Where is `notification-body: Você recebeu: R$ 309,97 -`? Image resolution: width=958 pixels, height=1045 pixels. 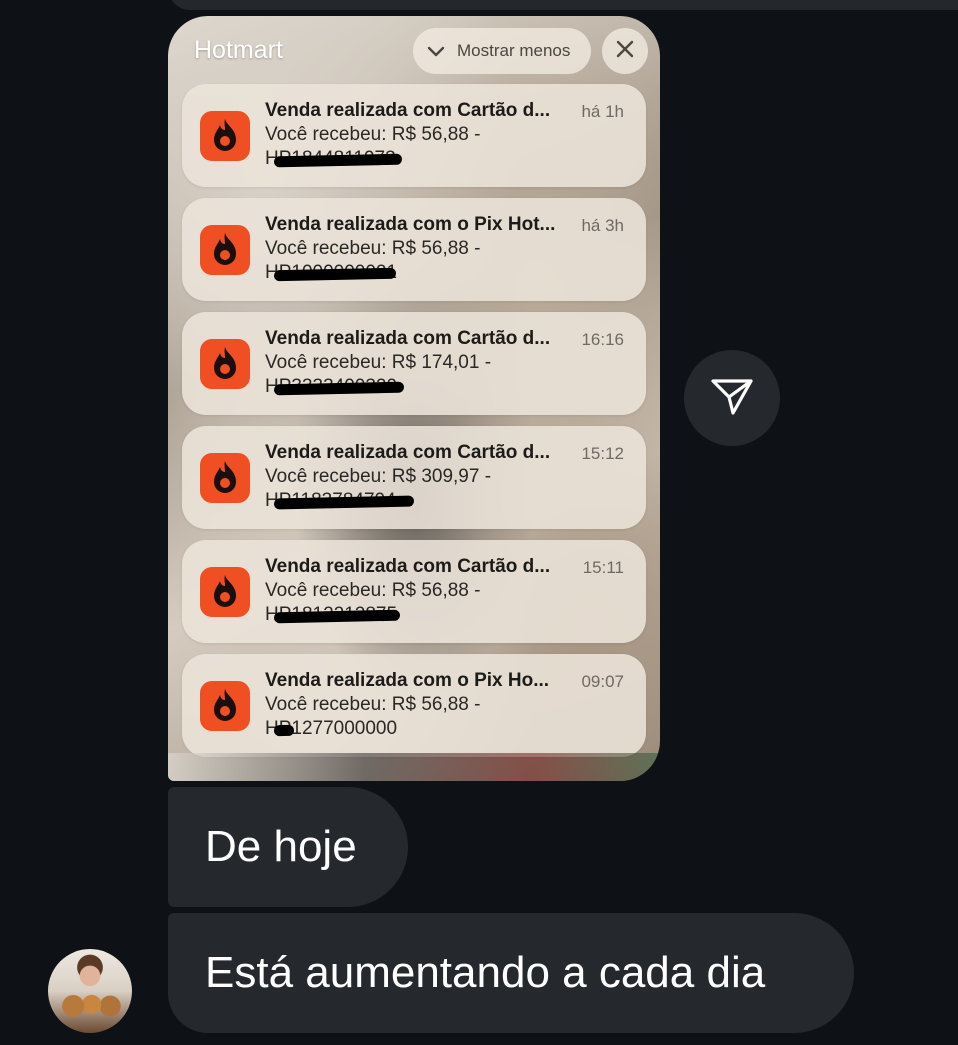
notification-body: Você recebeu: R$ 309,97 - is located at coordinates (378, 476).